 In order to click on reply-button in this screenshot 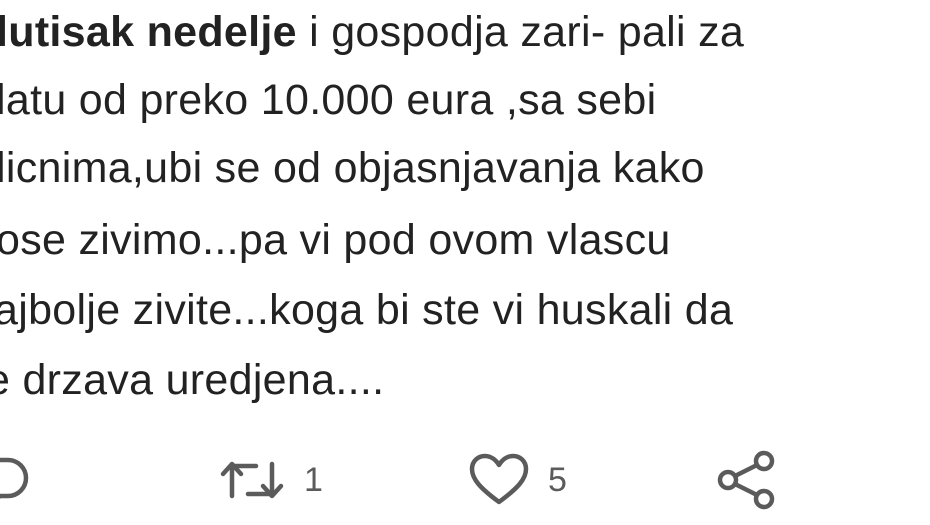, I will do `click(16, 480)`.